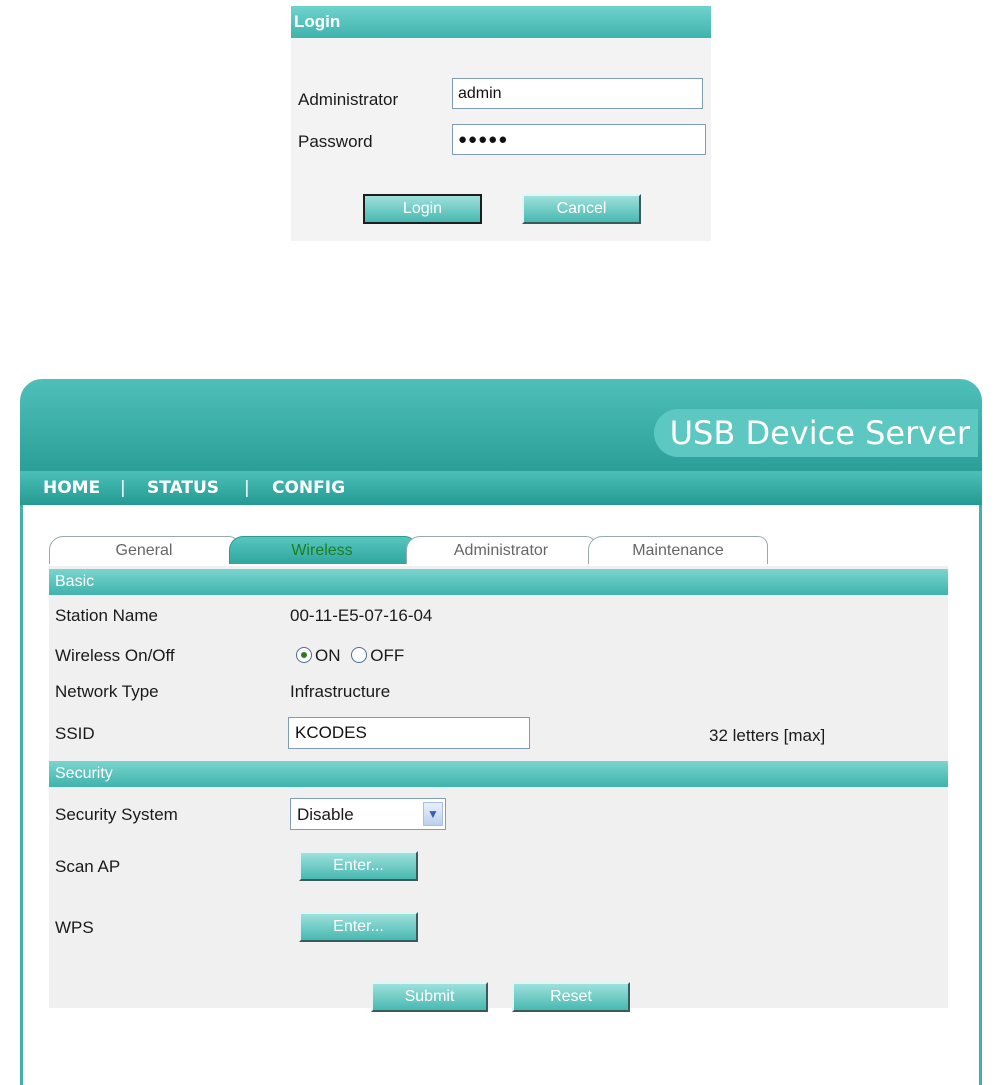 The image size is (1003, 1085). Describe the element at coordinates (304, 655) in the screenshot. I see `wireless-on-radio` at that location.